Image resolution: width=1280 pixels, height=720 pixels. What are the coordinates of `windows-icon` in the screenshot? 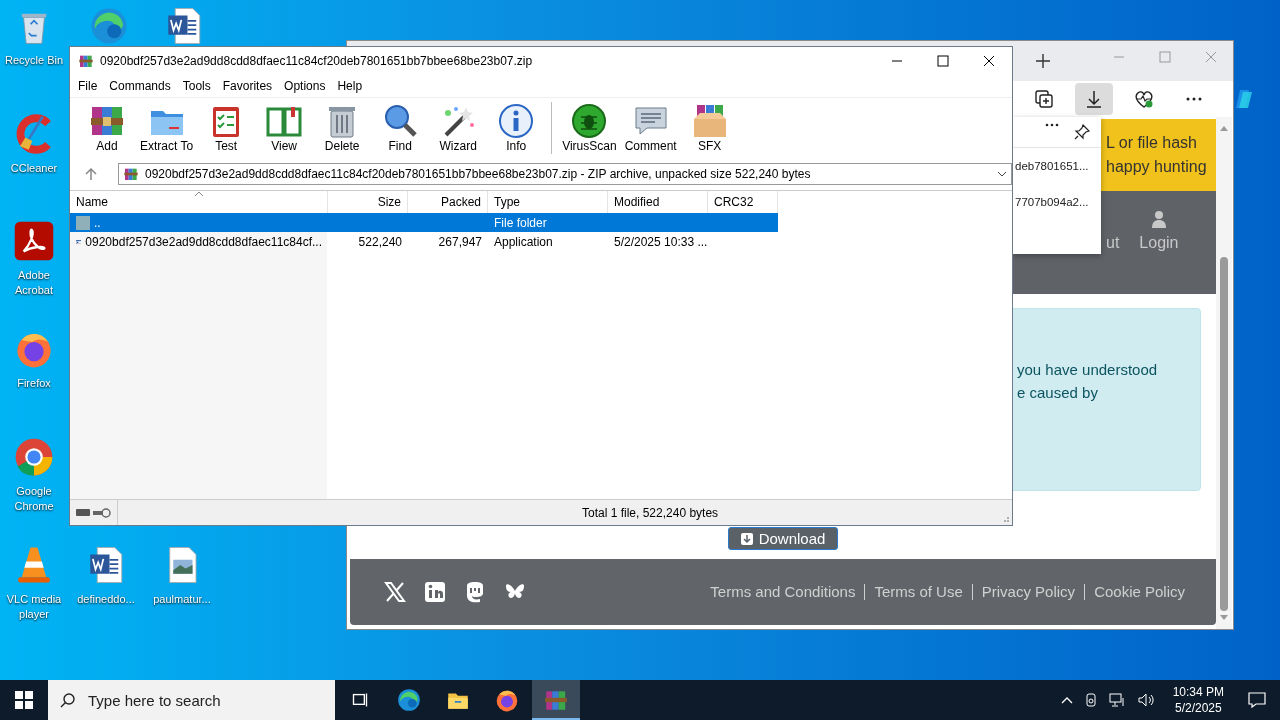 It's located at (24, 700).